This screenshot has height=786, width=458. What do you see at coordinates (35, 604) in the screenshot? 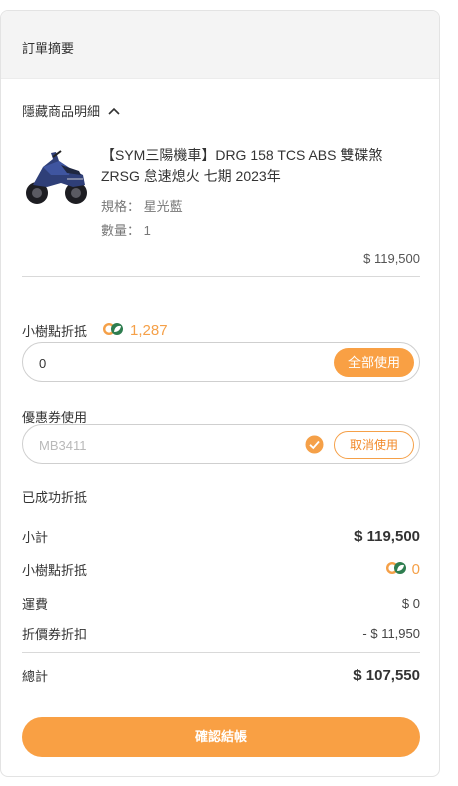
I see `shipping-label: 運費` at bounding box center [35, 604].